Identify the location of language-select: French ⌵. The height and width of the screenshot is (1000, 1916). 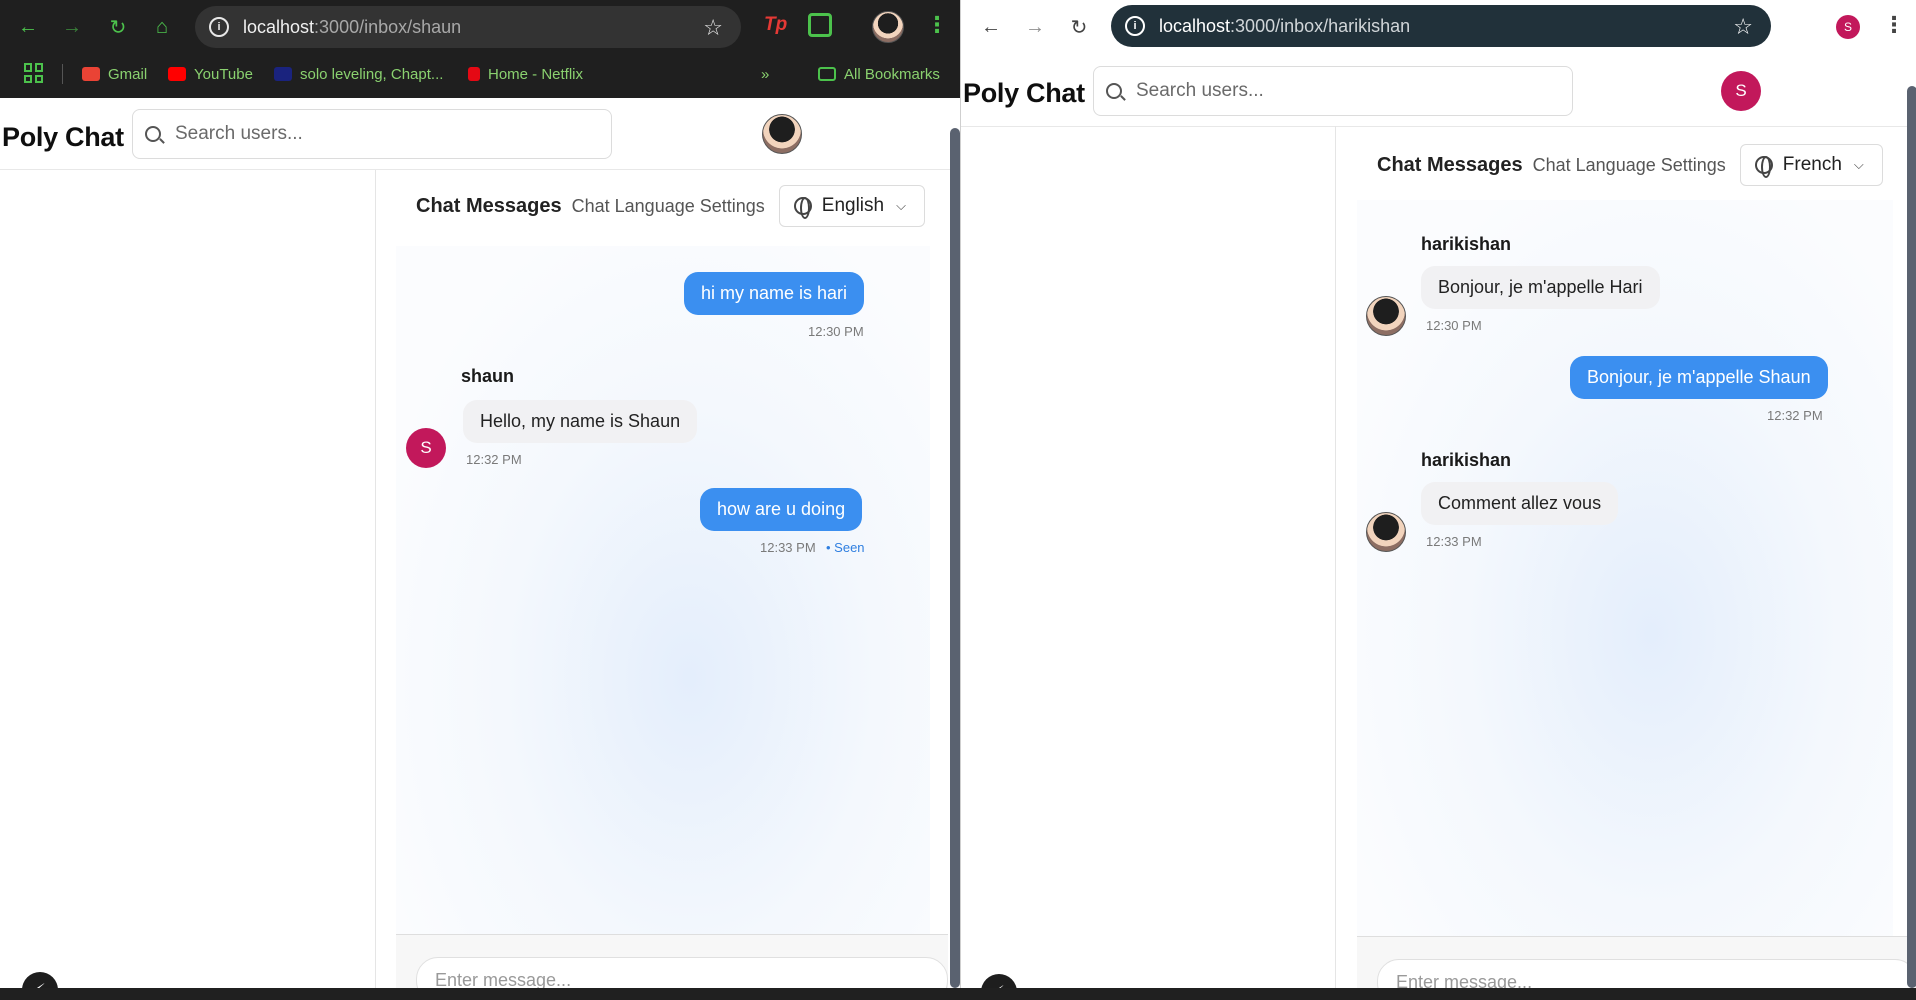
(1811, 165).